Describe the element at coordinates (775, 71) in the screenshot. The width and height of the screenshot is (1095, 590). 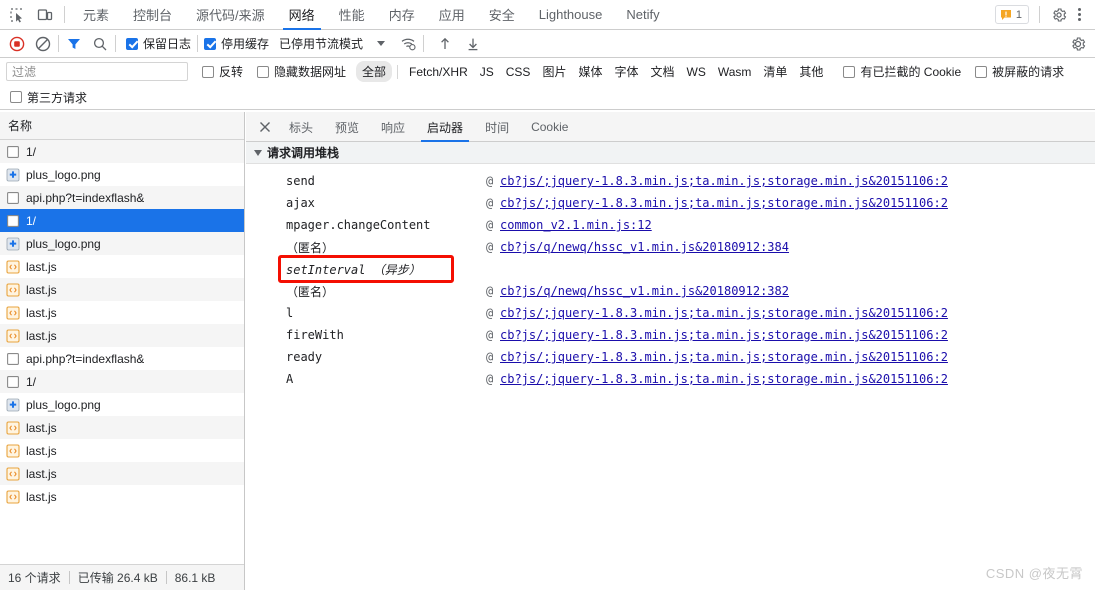
I see `type-filter-manifest: 清单` at that location.